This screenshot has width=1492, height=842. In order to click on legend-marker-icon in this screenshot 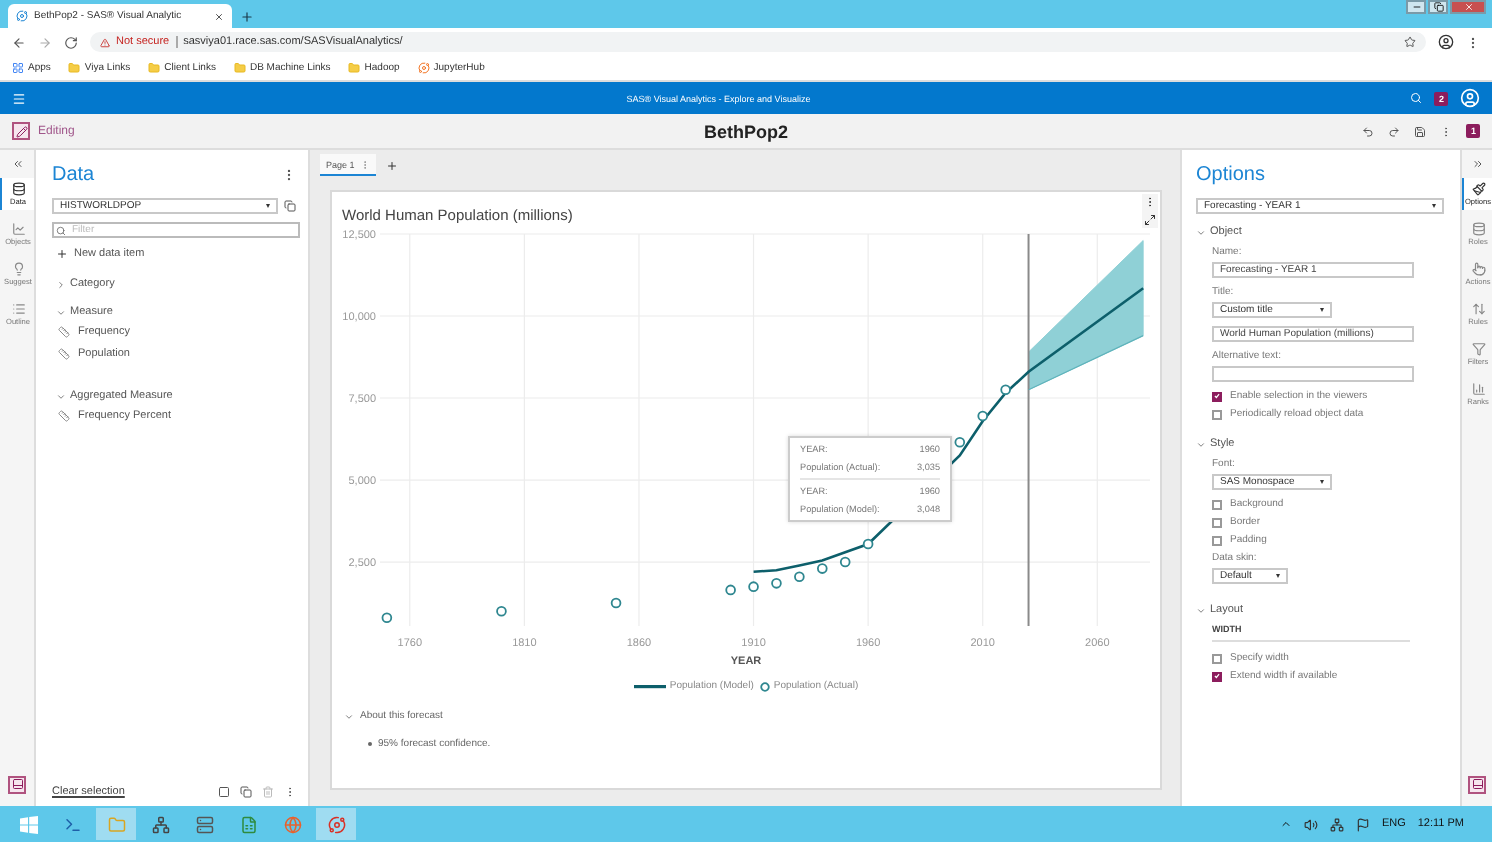, I will do `click(764, 686)`.